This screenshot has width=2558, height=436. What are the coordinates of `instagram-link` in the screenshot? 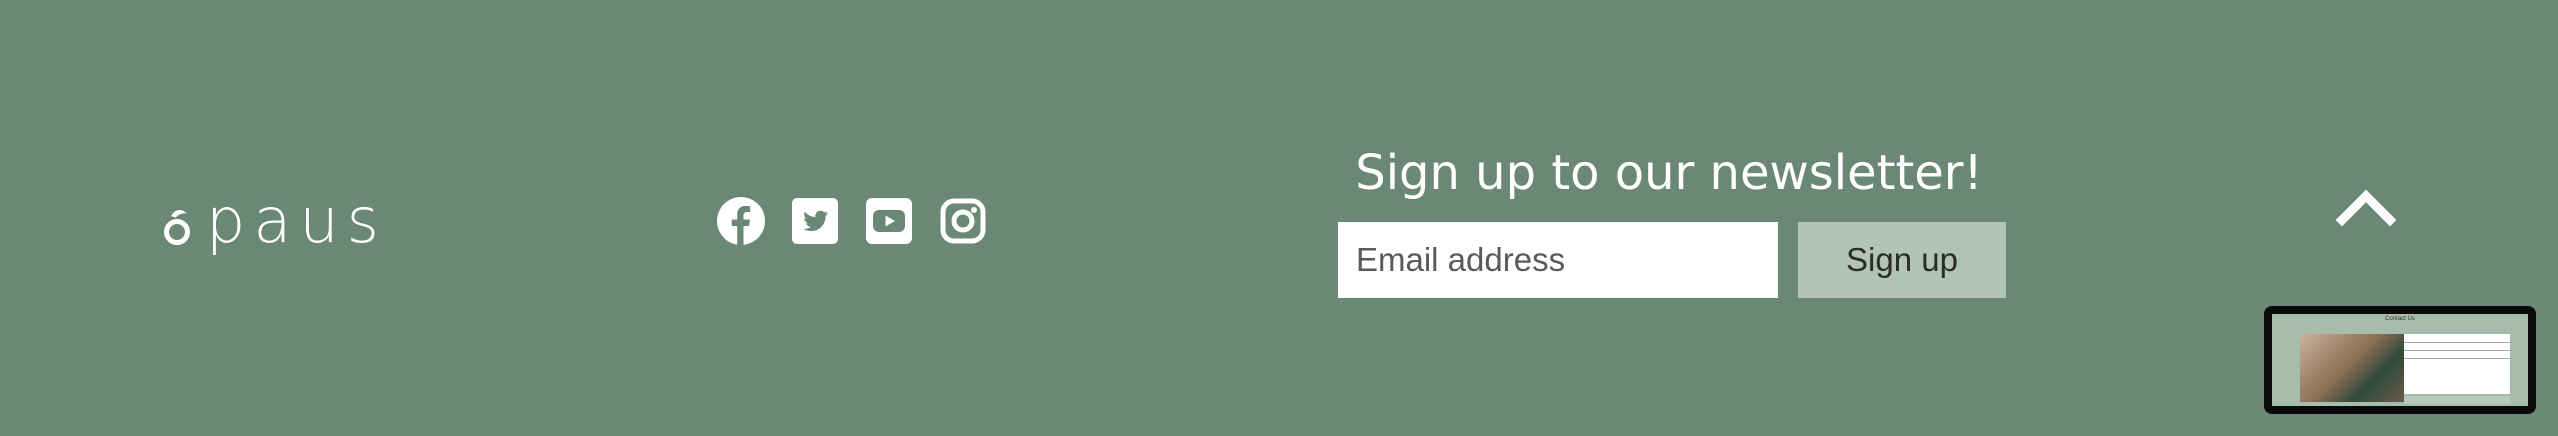 It's located at (963, 221).